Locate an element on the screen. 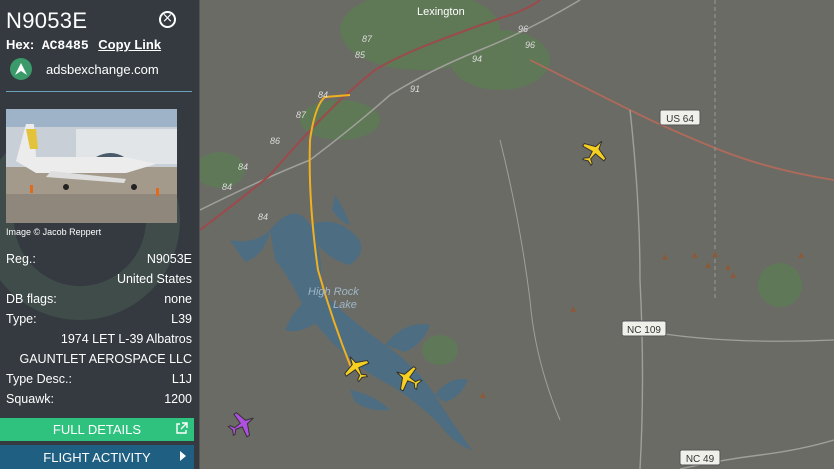 This screenshot has height=469, width=834. detail-row-squawk: Squawk: 1200 is located at coordinates (99, 400).